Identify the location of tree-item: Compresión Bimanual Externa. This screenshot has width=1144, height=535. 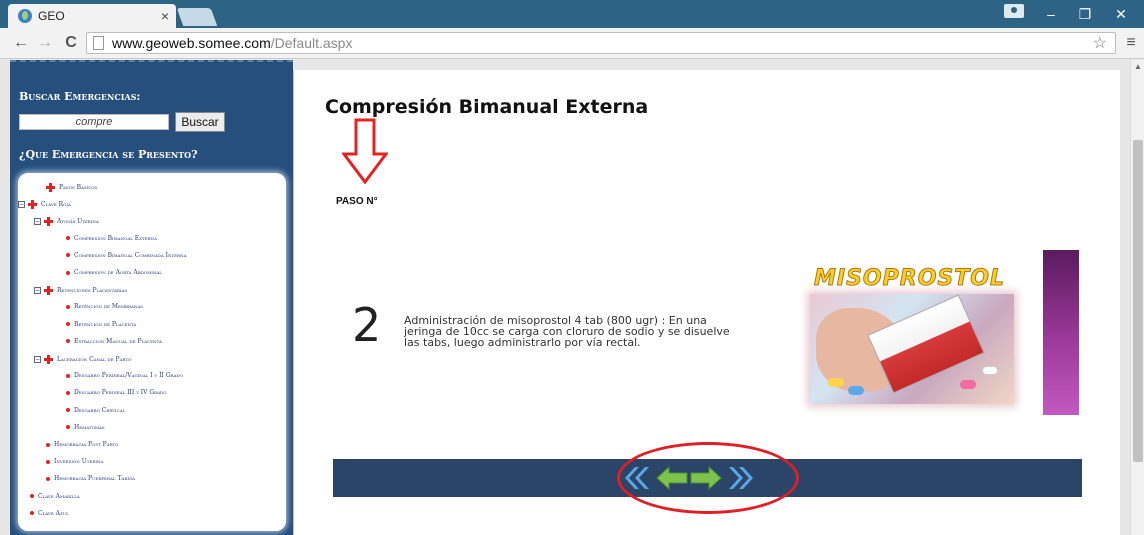
(111, 238).